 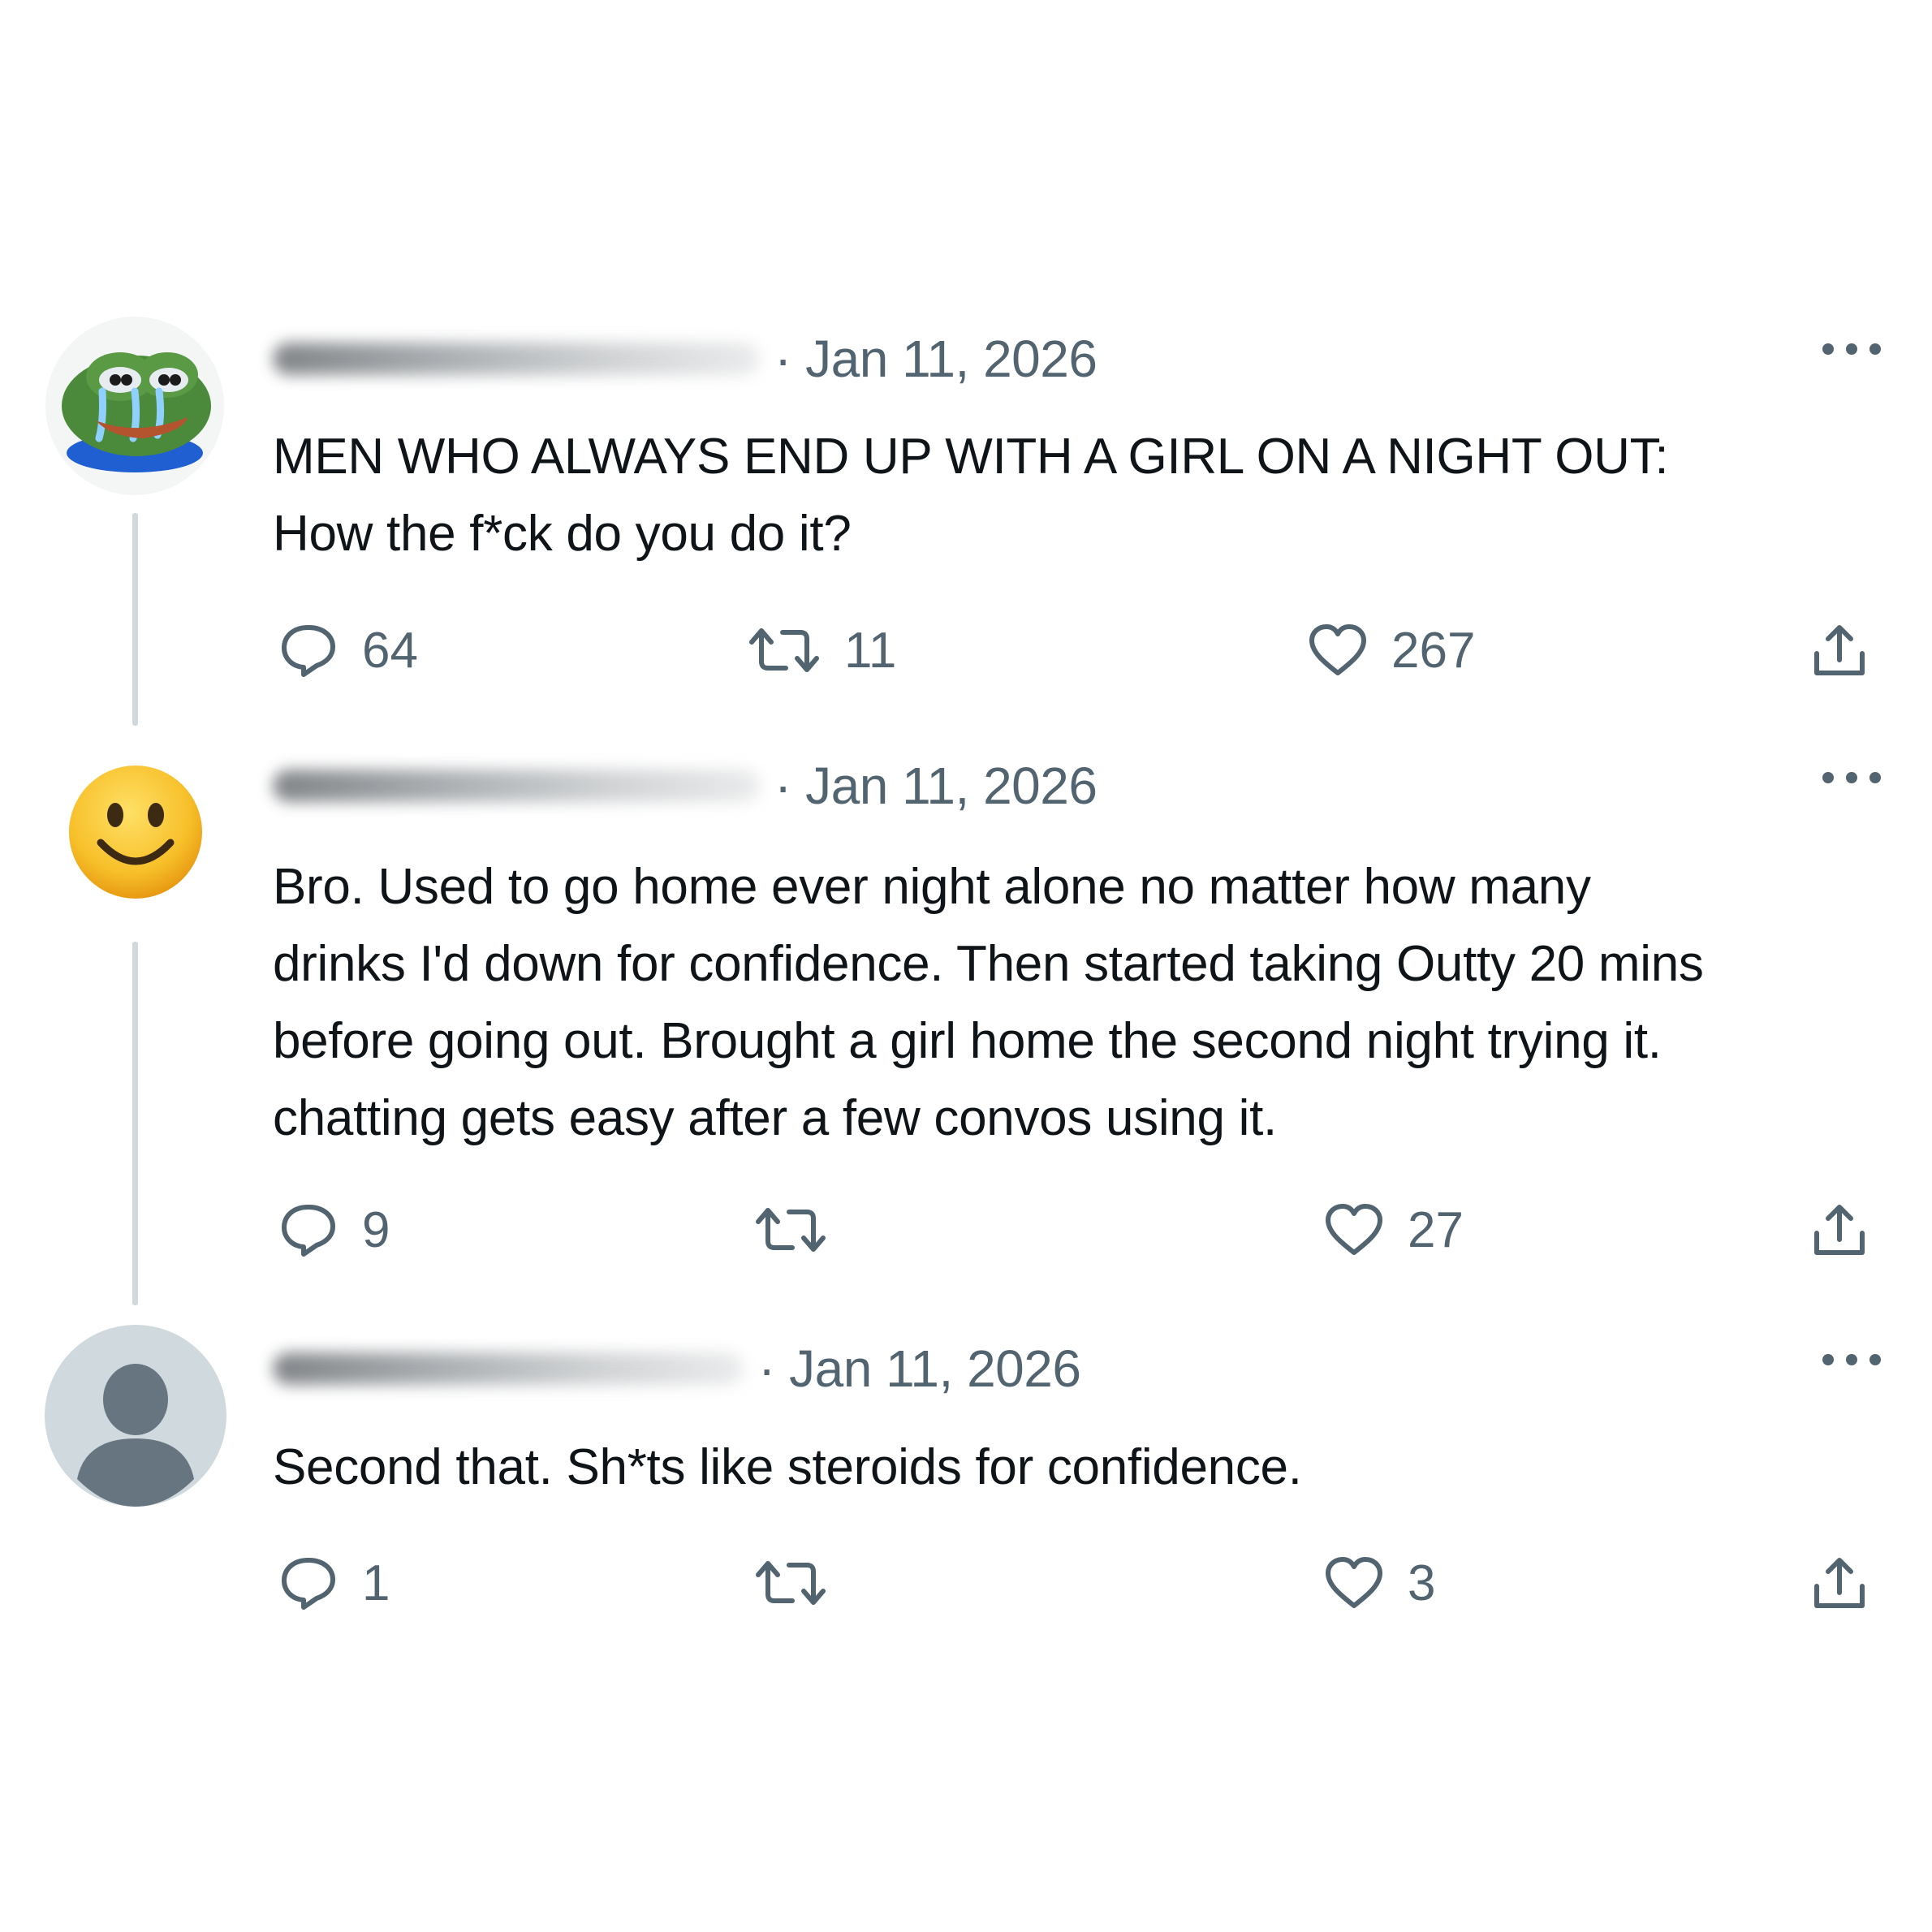 I want to click on pepe-crying-frog-avatar-icon, so click(x=134, y=406).